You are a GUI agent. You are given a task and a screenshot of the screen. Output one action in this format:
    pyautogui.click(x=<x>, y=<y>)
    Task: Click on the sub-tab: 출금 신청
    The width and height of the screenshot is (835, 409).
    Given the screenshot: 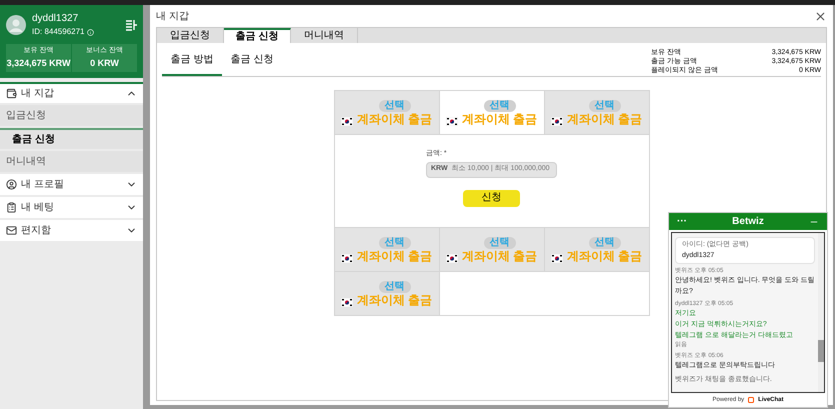 What is the action you would take?
    pyautogui.click(x=252, y=62)
    